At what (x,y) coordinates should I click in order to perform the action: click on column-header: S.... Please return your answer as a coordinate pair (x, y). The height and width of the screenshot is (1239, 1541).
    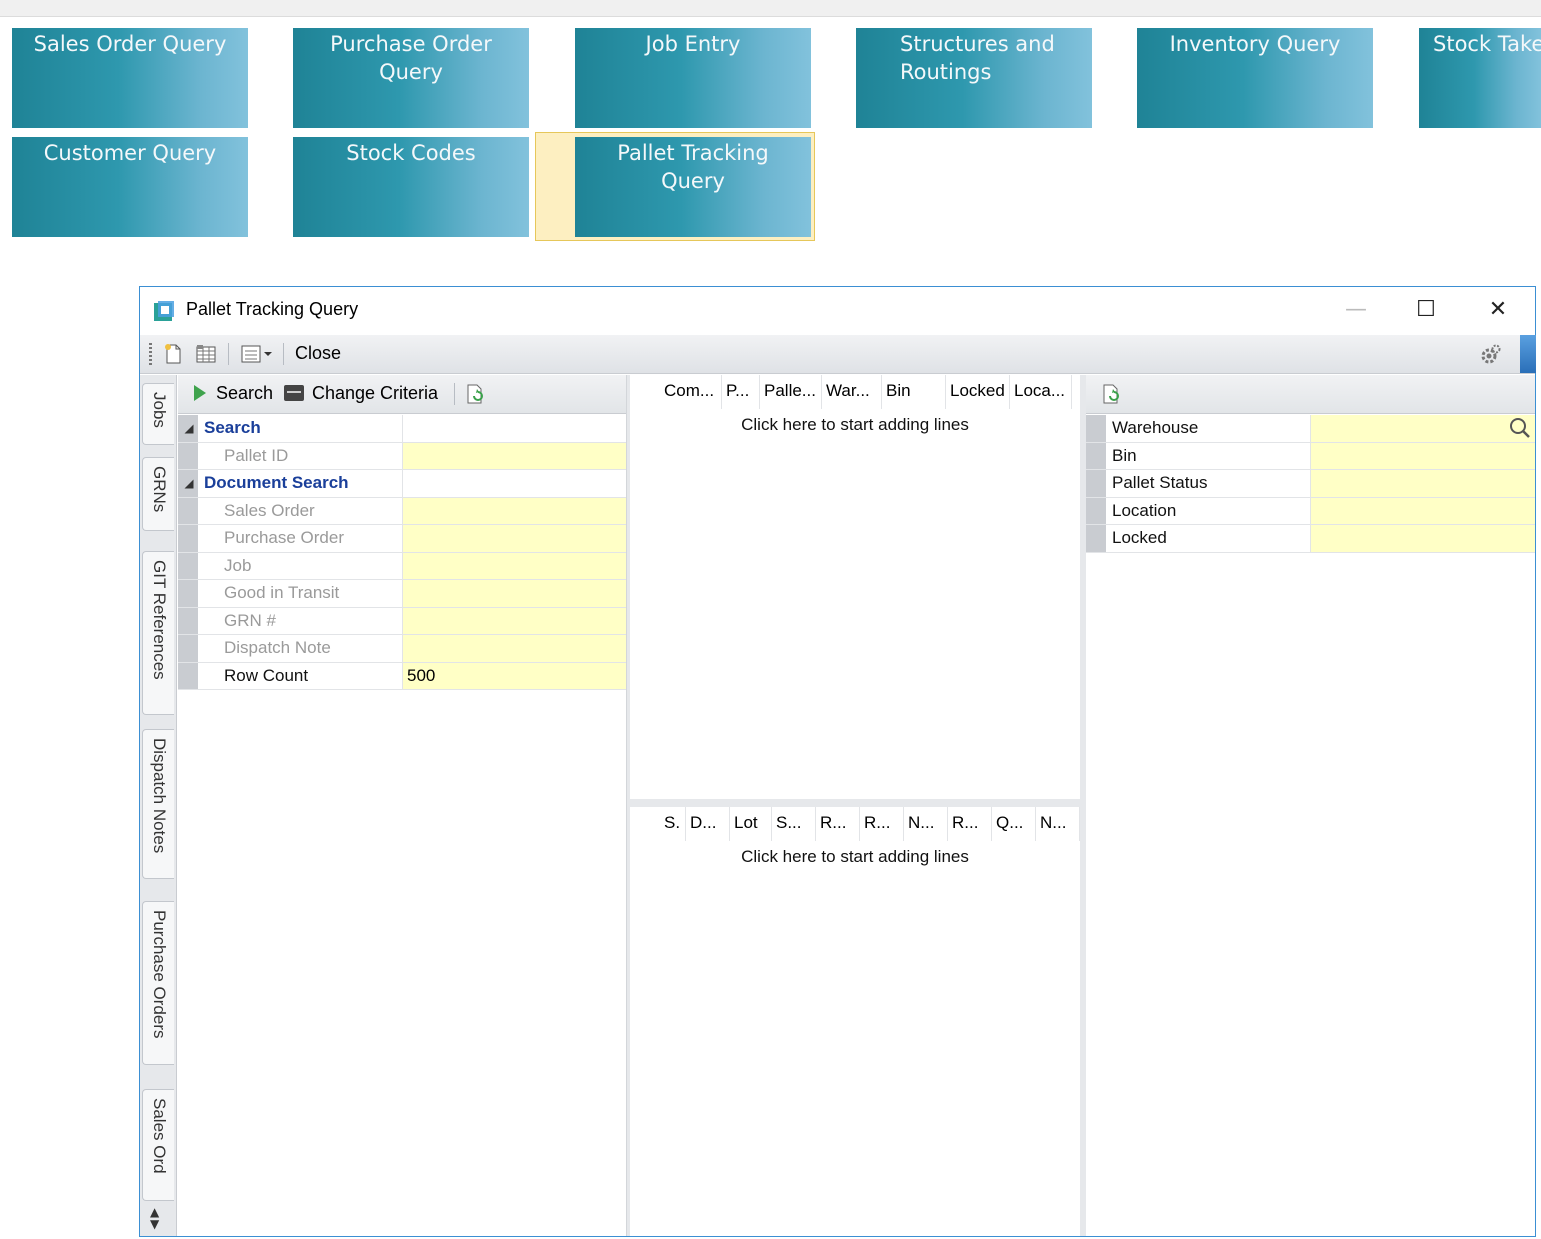
    Looking at the image, I should click on (794, 824).